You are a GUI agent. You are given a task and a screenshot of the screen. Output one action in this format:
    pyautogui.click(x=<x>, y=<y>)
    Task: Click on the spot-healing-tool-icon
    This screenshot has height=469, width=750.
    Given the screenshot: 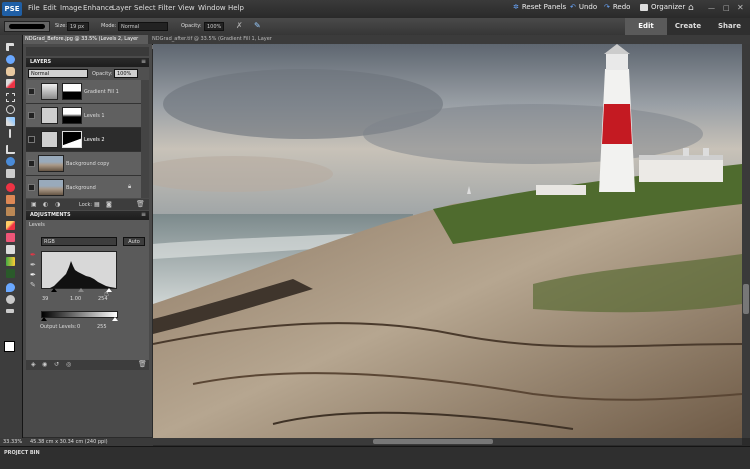 What is the action you would take?
    pyautogui.click(x=10, y=199)
    